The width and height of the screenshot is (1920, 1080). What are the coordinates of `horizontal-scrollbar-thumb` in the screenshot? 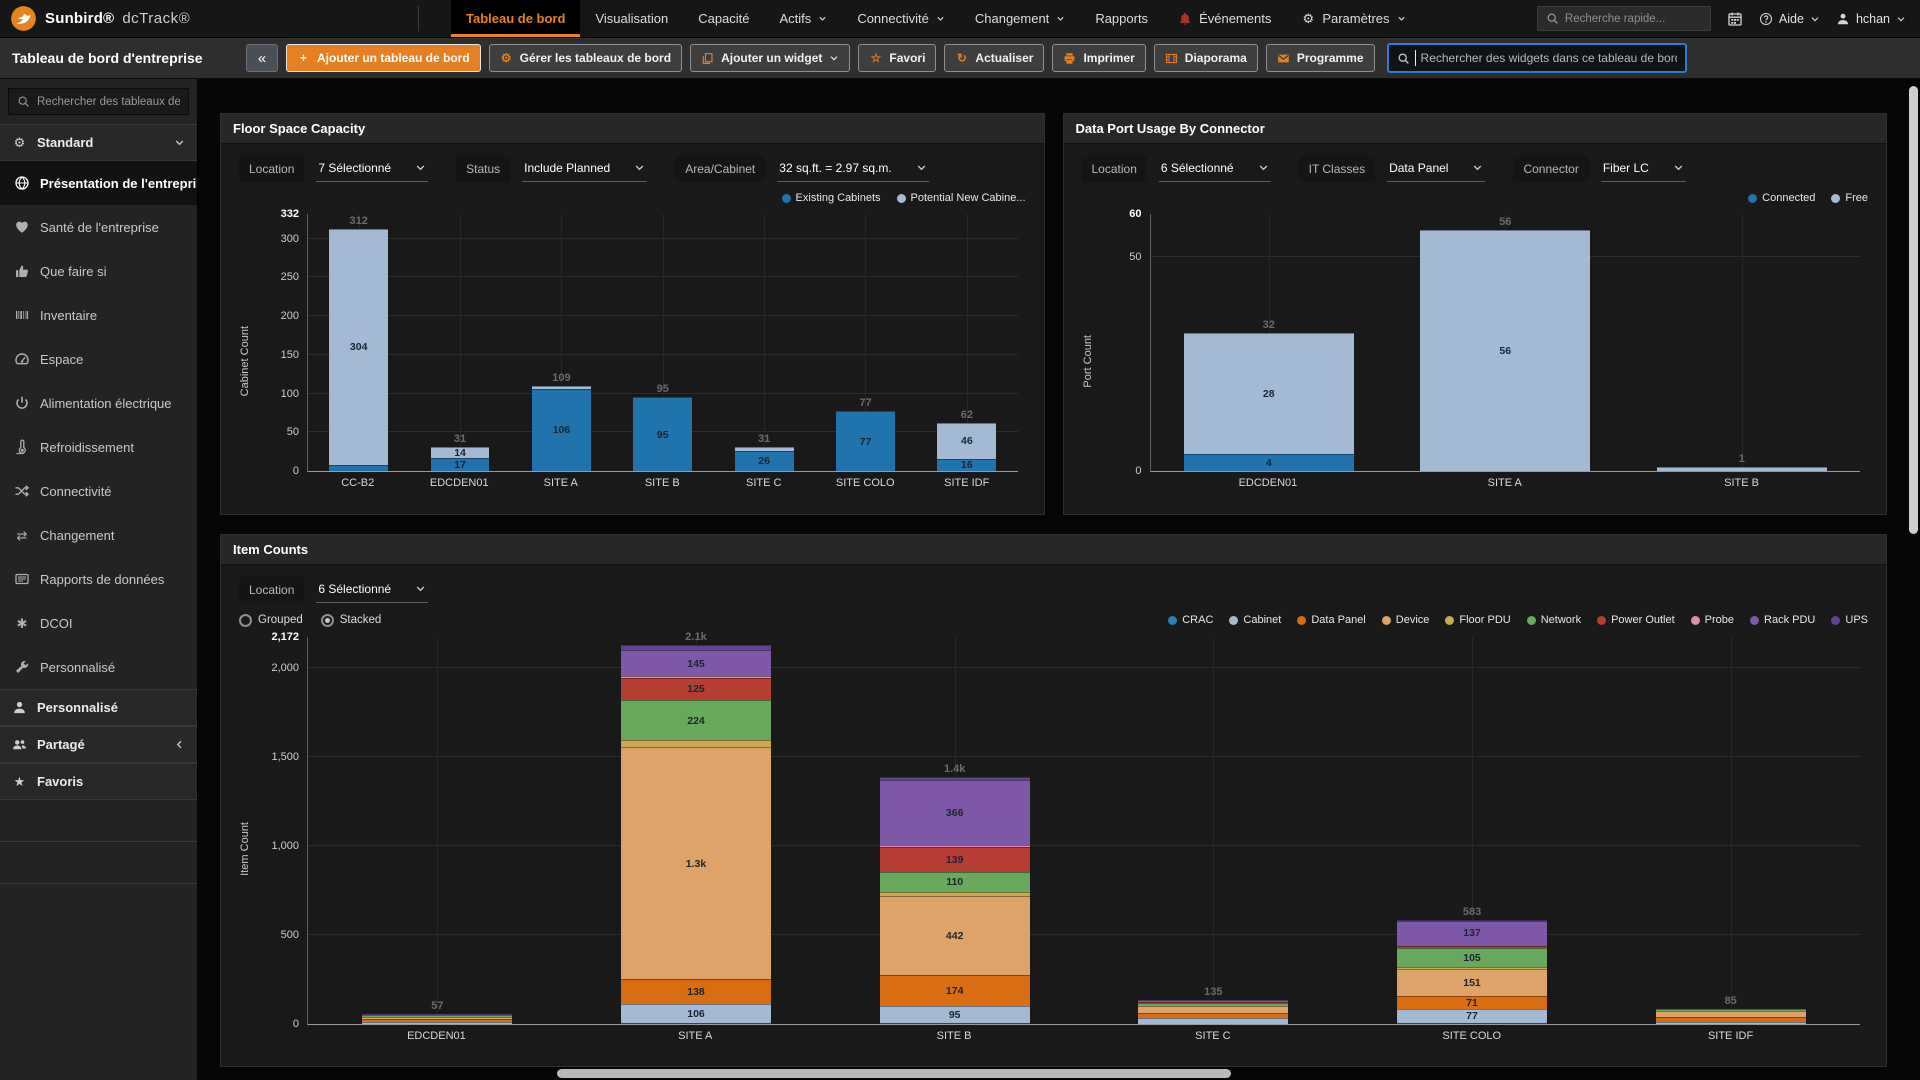 It's located at (894, 1073).